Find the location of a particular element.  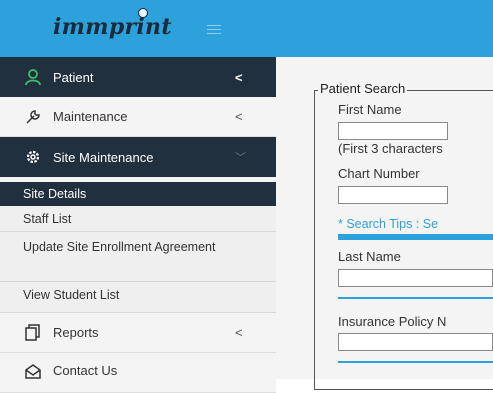

logo-dot-icon is located at coordinates (143, 13).